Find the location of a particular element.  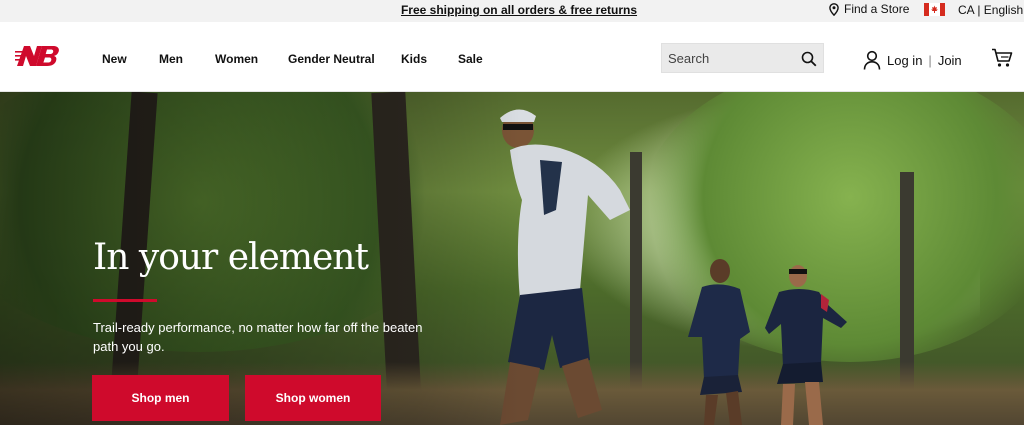

shop-women-button: Shop women is located at coordinates (313, 398).